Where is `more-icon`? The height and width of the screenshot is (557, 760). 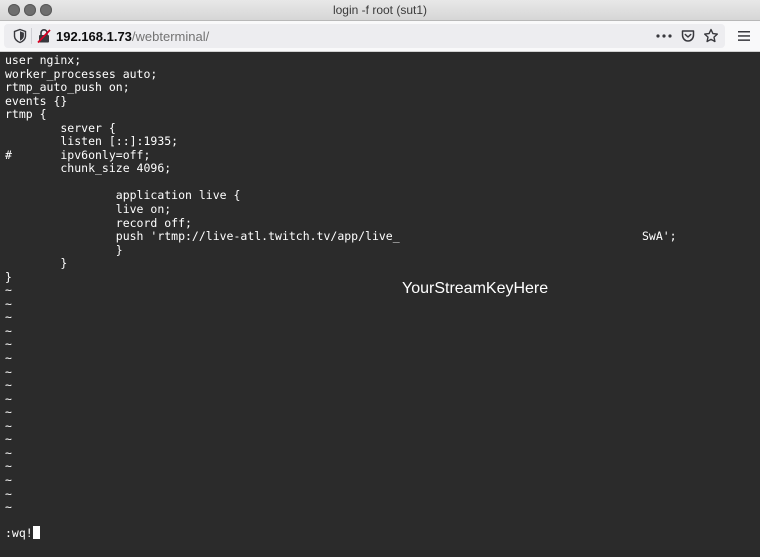 more-icon is located at coordinates (664, 36).